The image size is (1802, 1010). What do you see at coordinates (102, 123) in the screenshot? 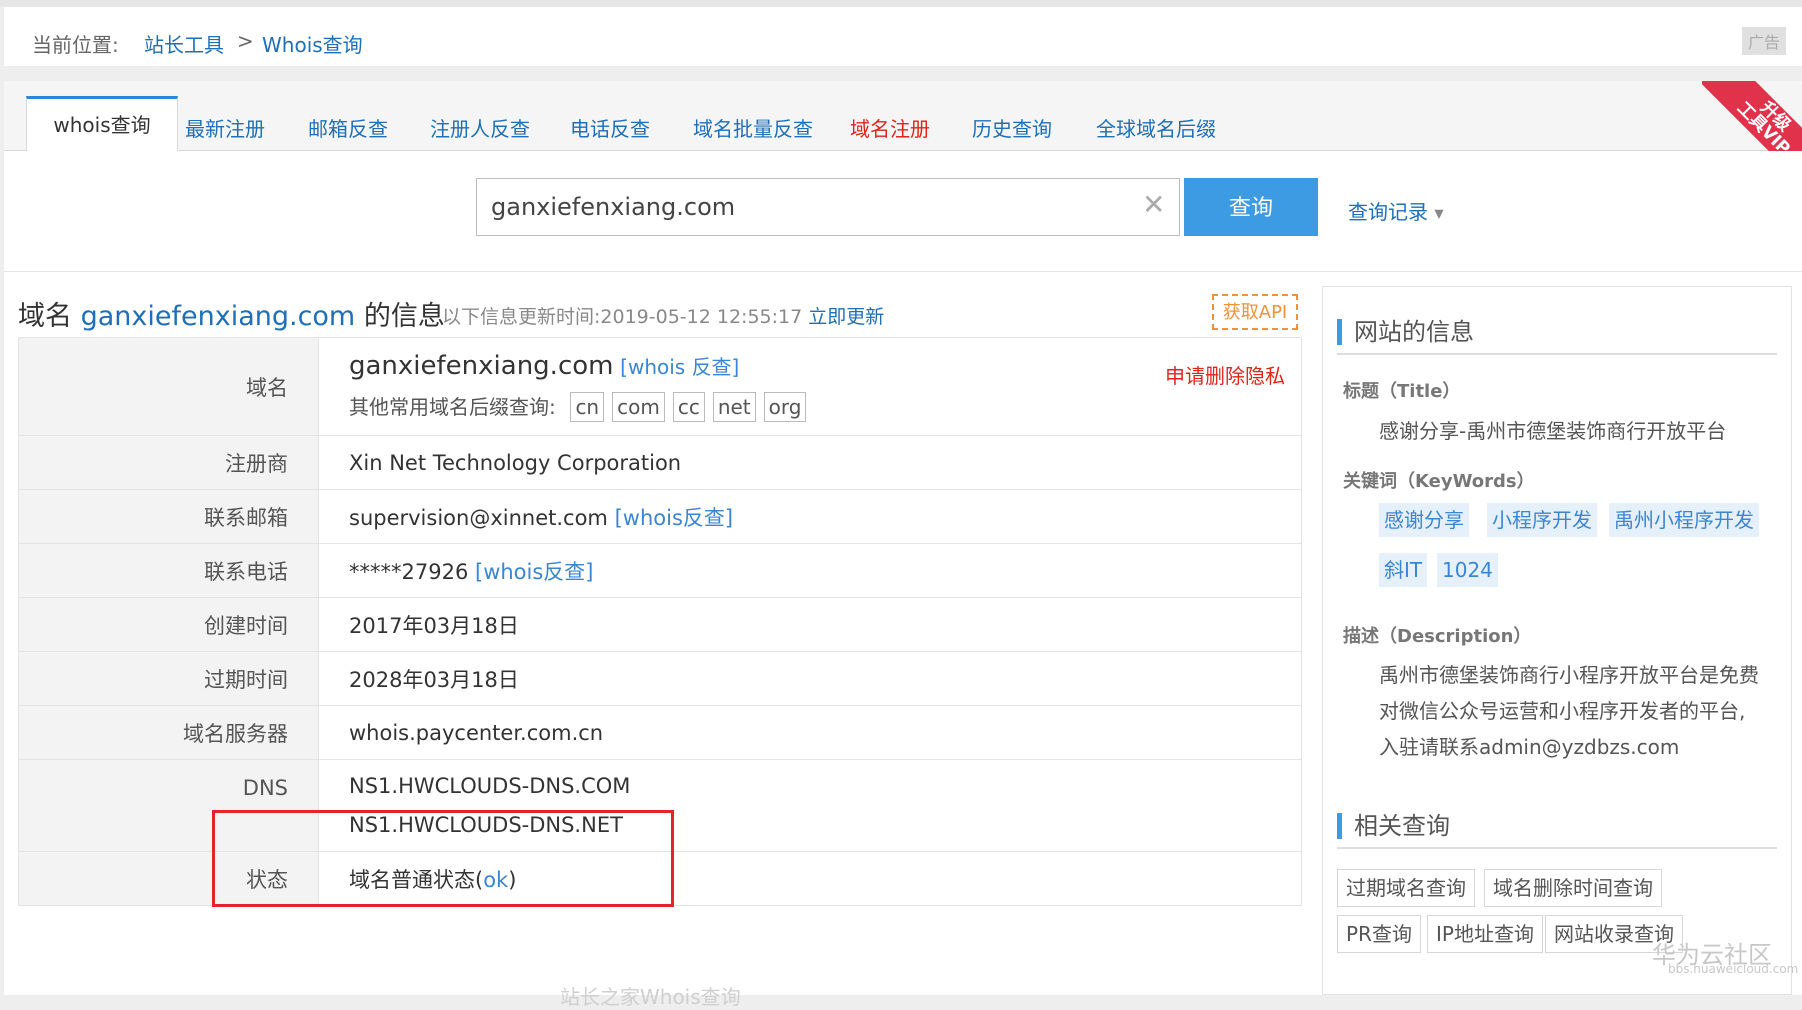
I see `tab-whois: whois查询` at bounding box center [102, 123].